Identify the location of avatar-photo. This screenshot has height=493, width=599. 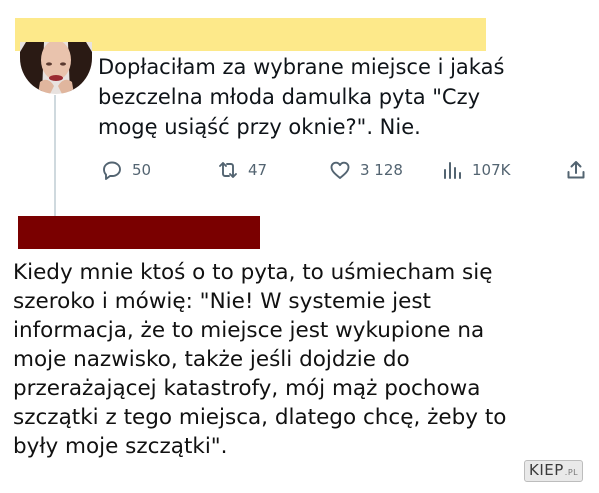
(56, 68).